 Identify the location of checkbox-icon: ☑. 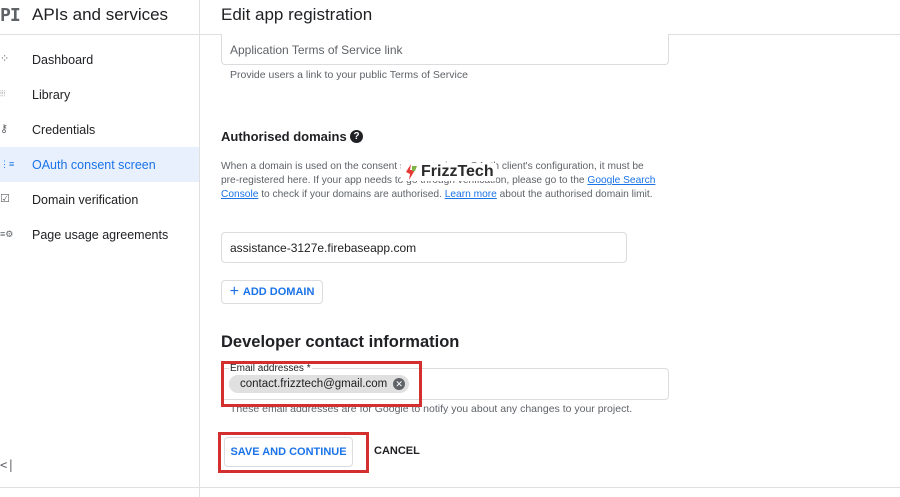
(5, 199).